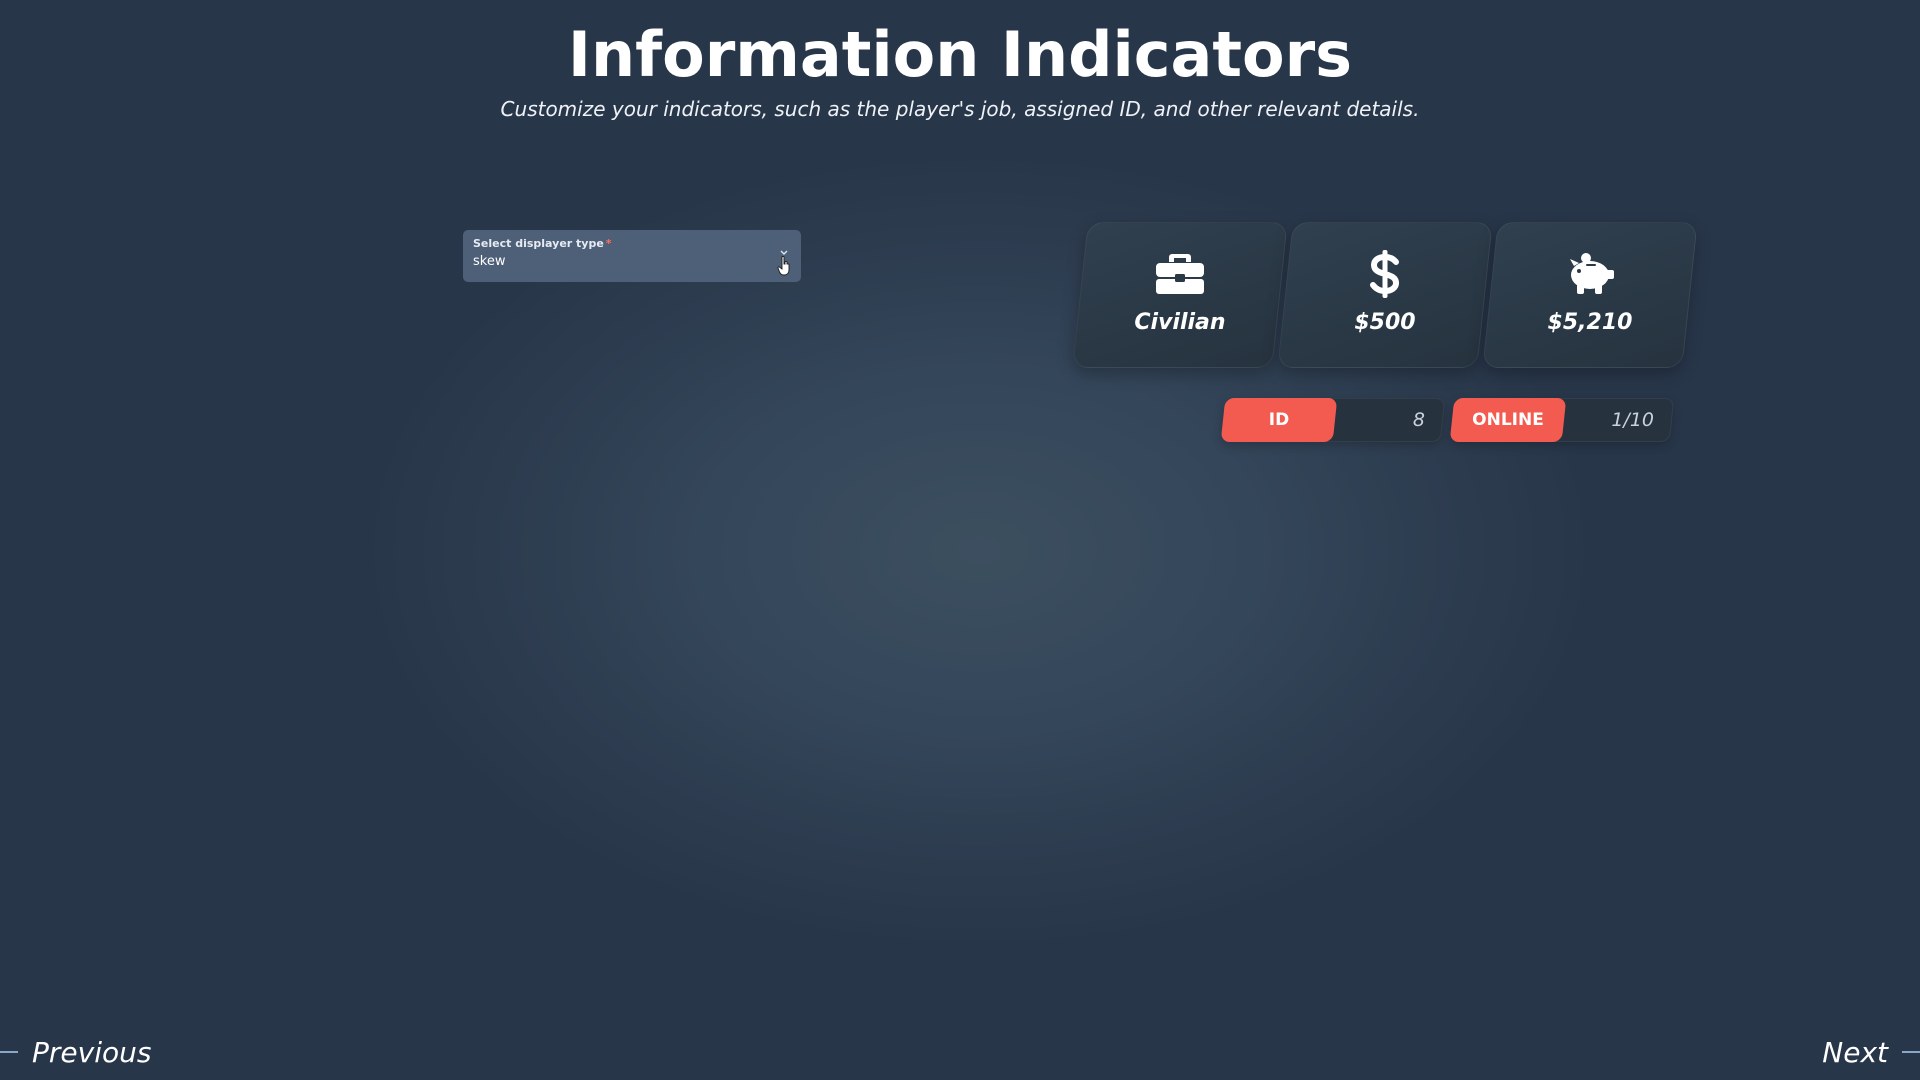 This screenshot has width=1920, height=1080. I want to click on id-tag-label: ID, so click(1279, 420).